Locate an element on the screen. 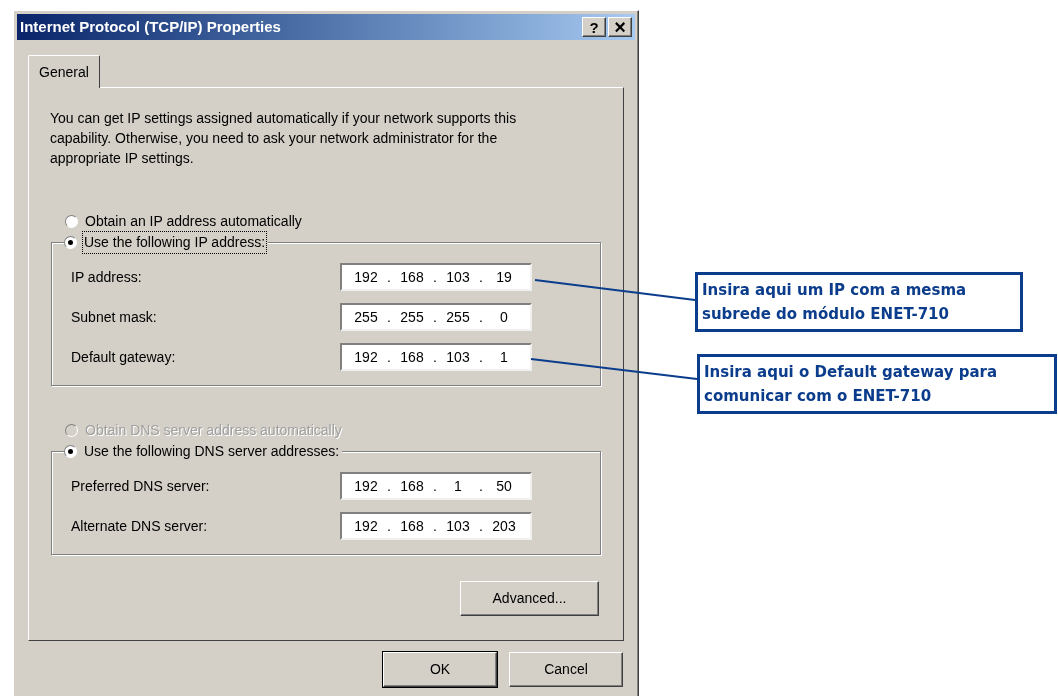 The image size is (1058, 696). radio-label: Obtain an IP address automatically is located at coordinates (193, 221).